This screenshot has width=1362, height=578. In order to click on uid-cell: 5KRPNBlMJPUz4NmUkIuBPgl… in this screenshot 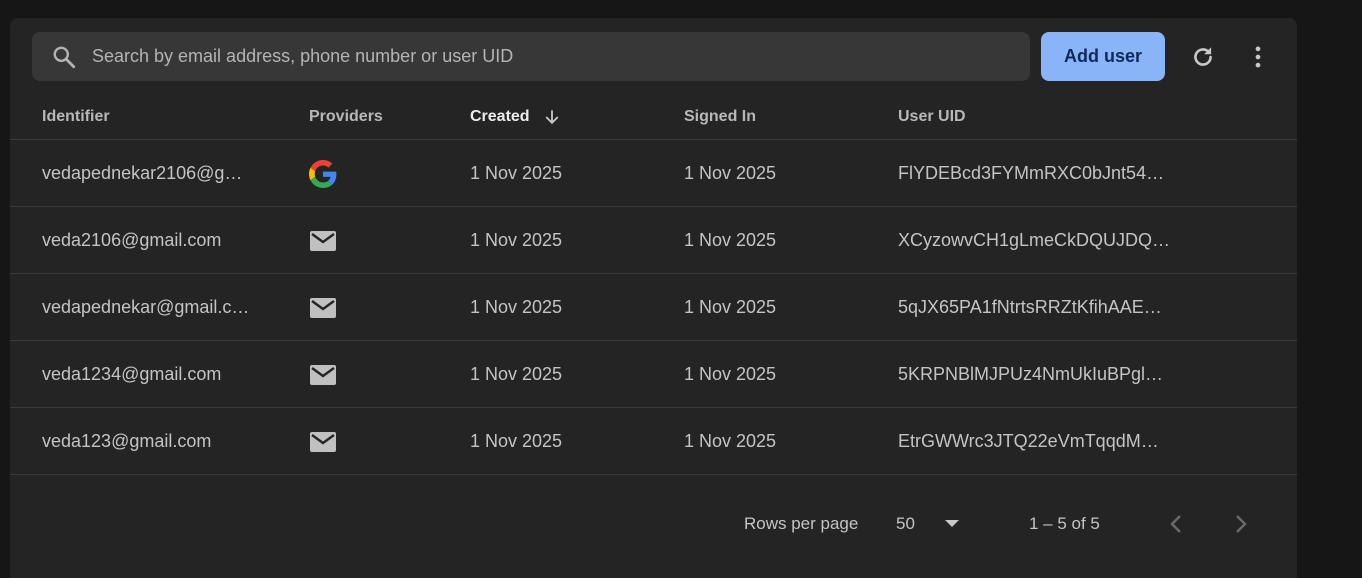, I will do `click(1031, 374)`.